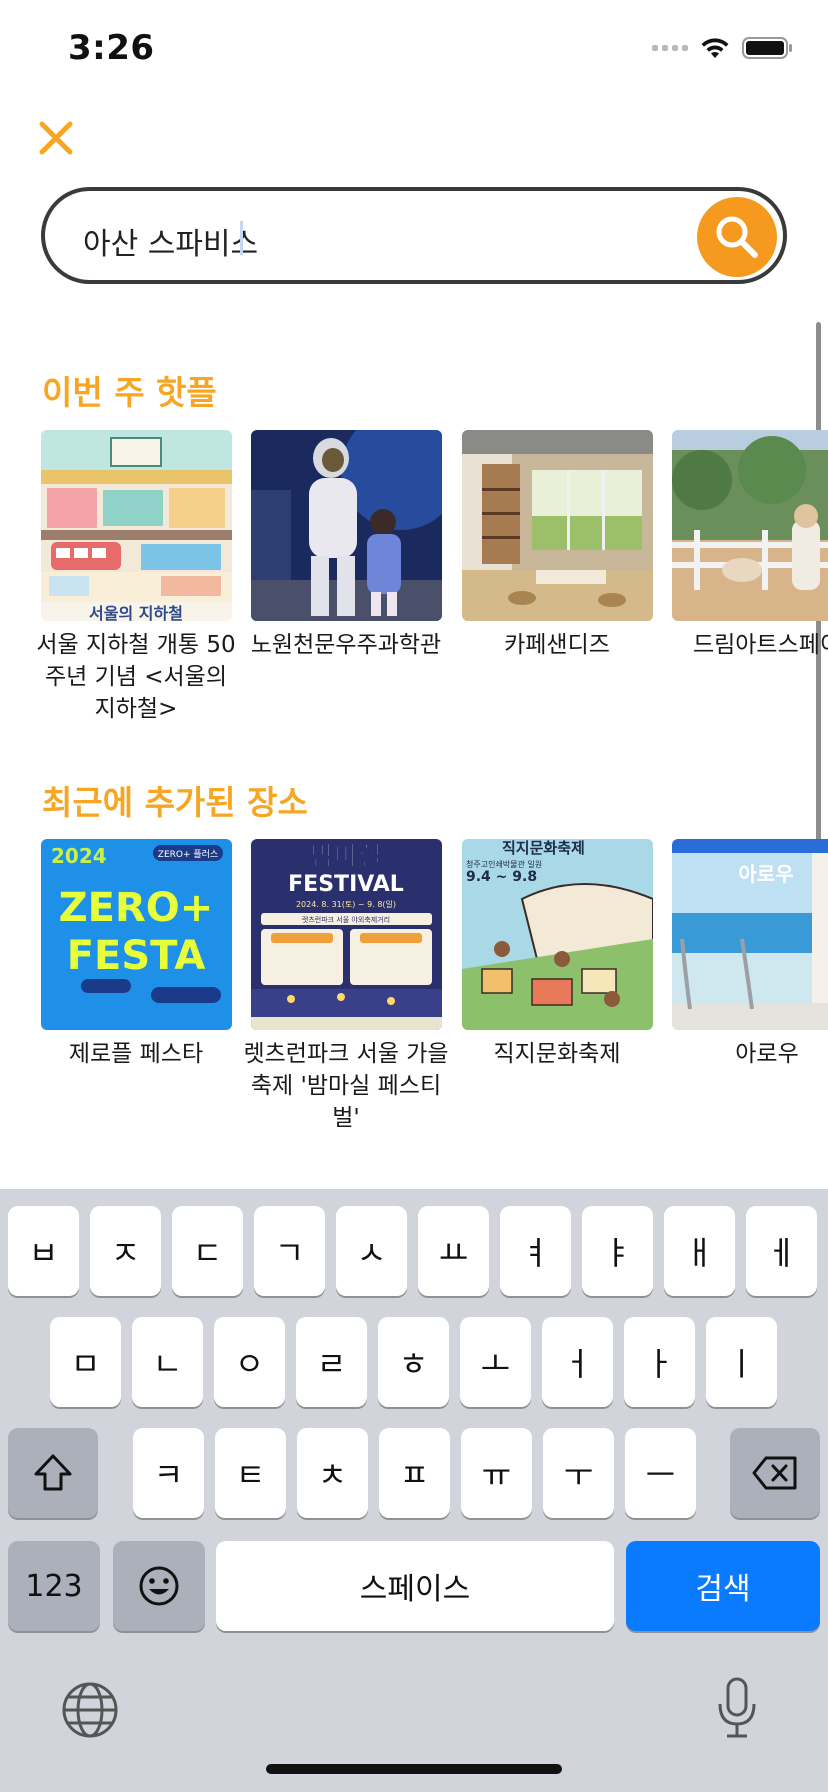 This screenshot has height=1792, width=828. Describe the element at coordinates (670, 48) in the screenshot. I see `cellular-signal-icon` at that location.